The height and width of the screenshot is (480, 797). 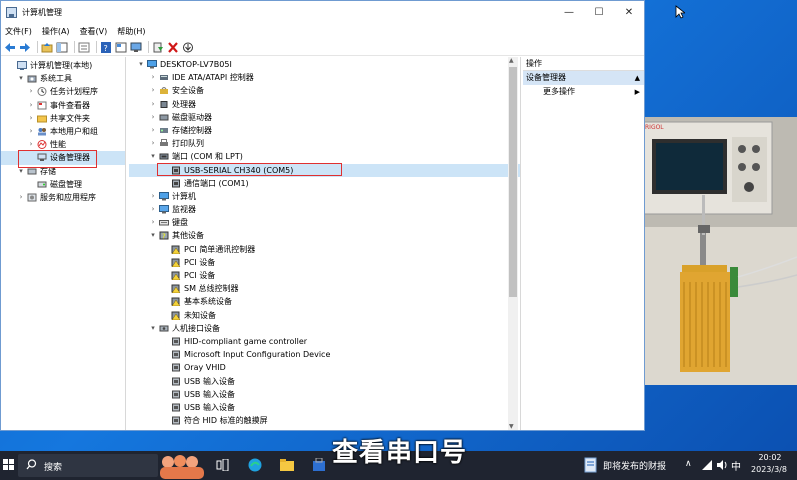 I want to click on device-tree-item-6: › 打印队列, so click(x=324, y=143).